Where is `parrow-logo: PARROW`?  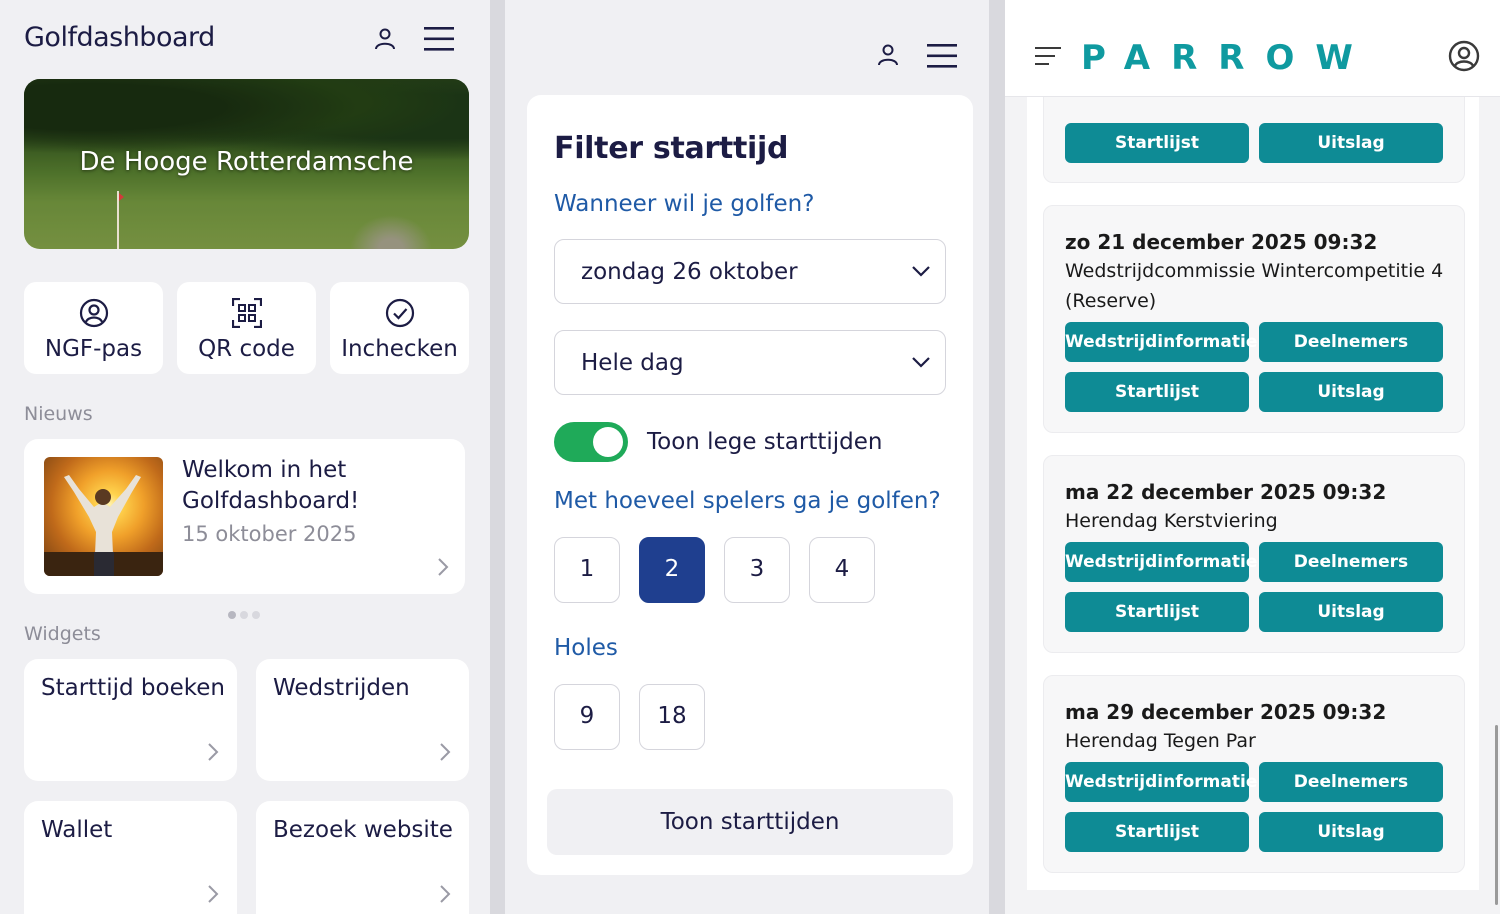
parrow-logo: PARROW is located at coordinates (1227, 58).